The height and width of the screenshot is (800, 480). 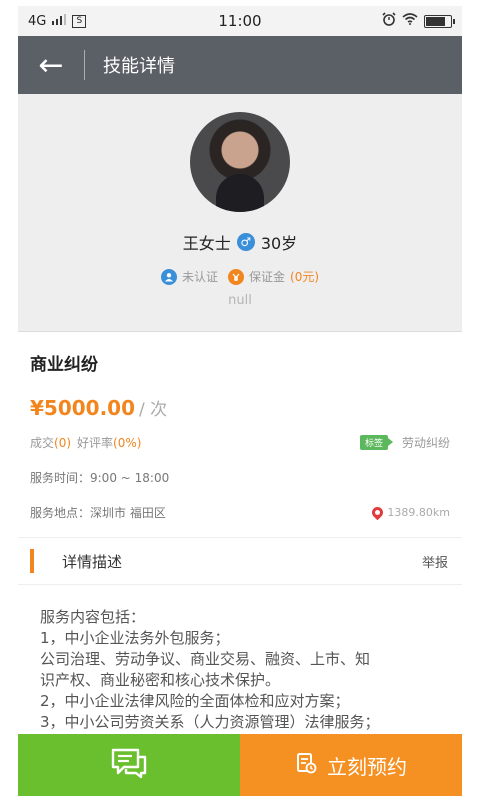 What do you see at coordinates (139, 66) in the screenshot?
I see `page-title: 技能详情` at bounding box center [139, 66].